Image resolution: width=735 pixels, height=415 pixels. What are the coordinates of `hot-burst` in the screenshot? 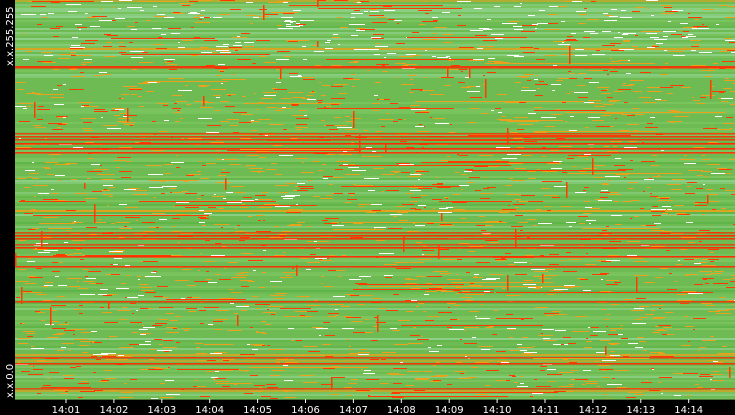 It's located at (567, 190).